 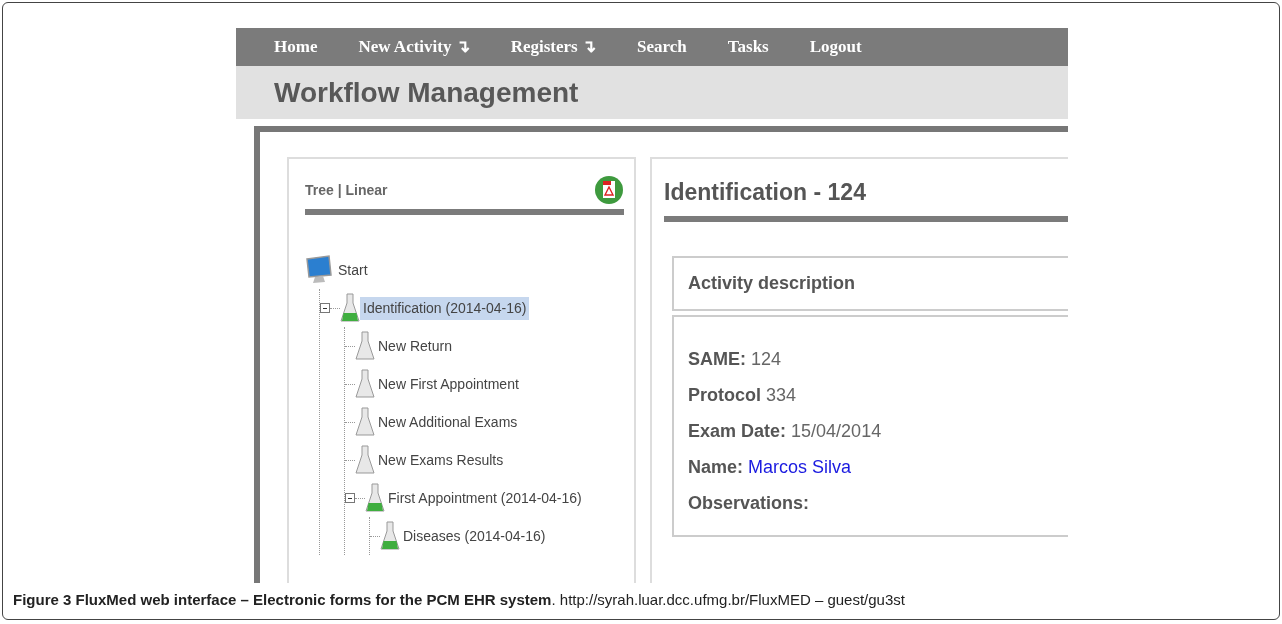 I want to click on computer-icon, so click(x=320, y=270).